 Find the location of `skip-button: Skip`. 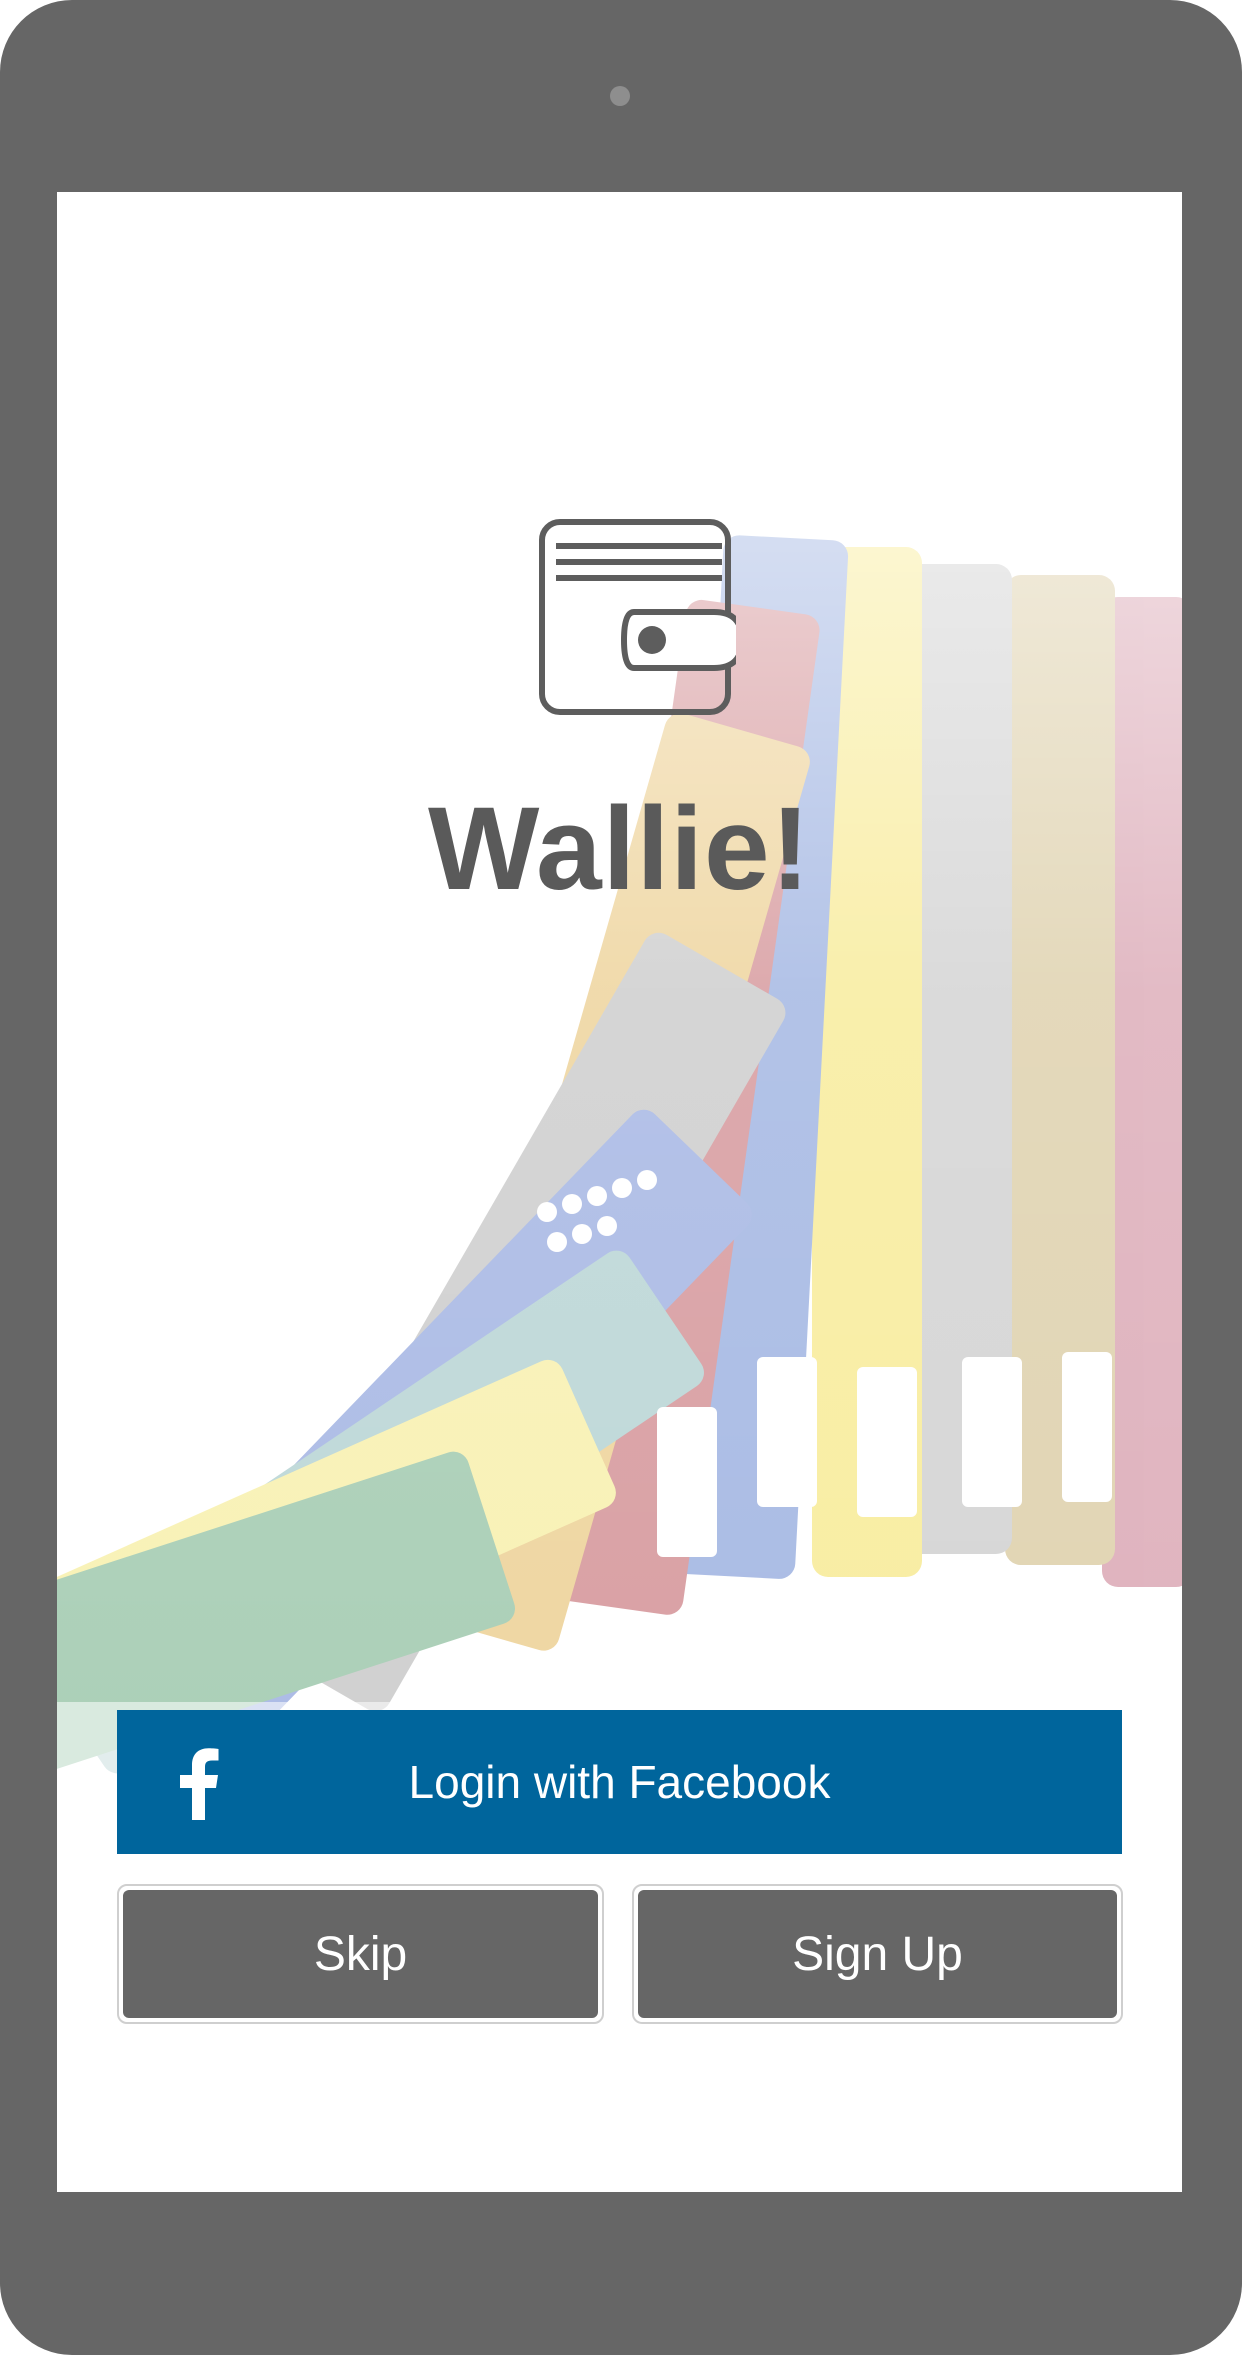

skip-button: Skip is located at coordinates (360, 1954).